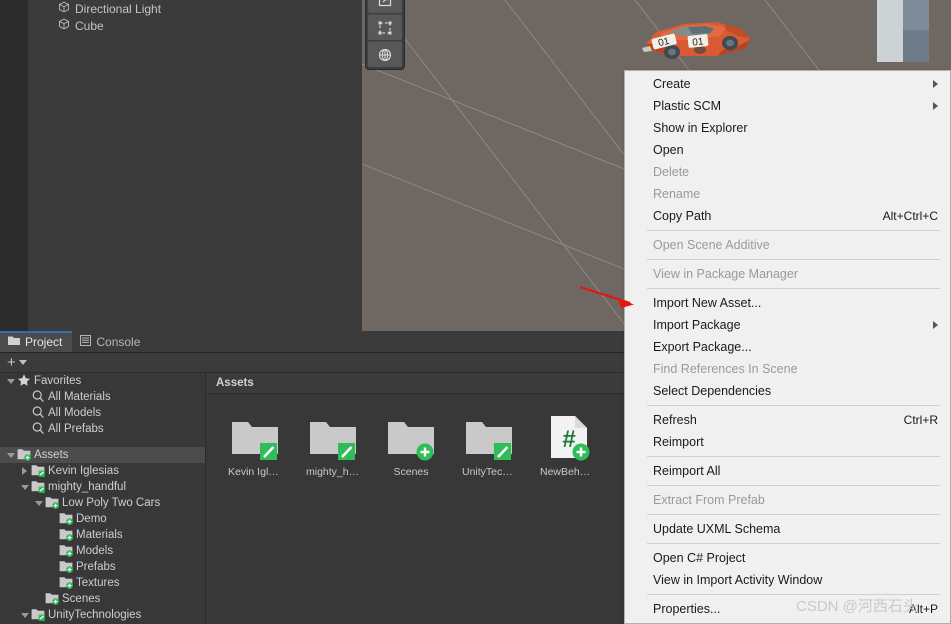 This screenshot has width=951, height=624. What do you see at coordinates (11, 362) in the screenshot?
I see `add-asset-button: +` at bounding box center [11, 362].